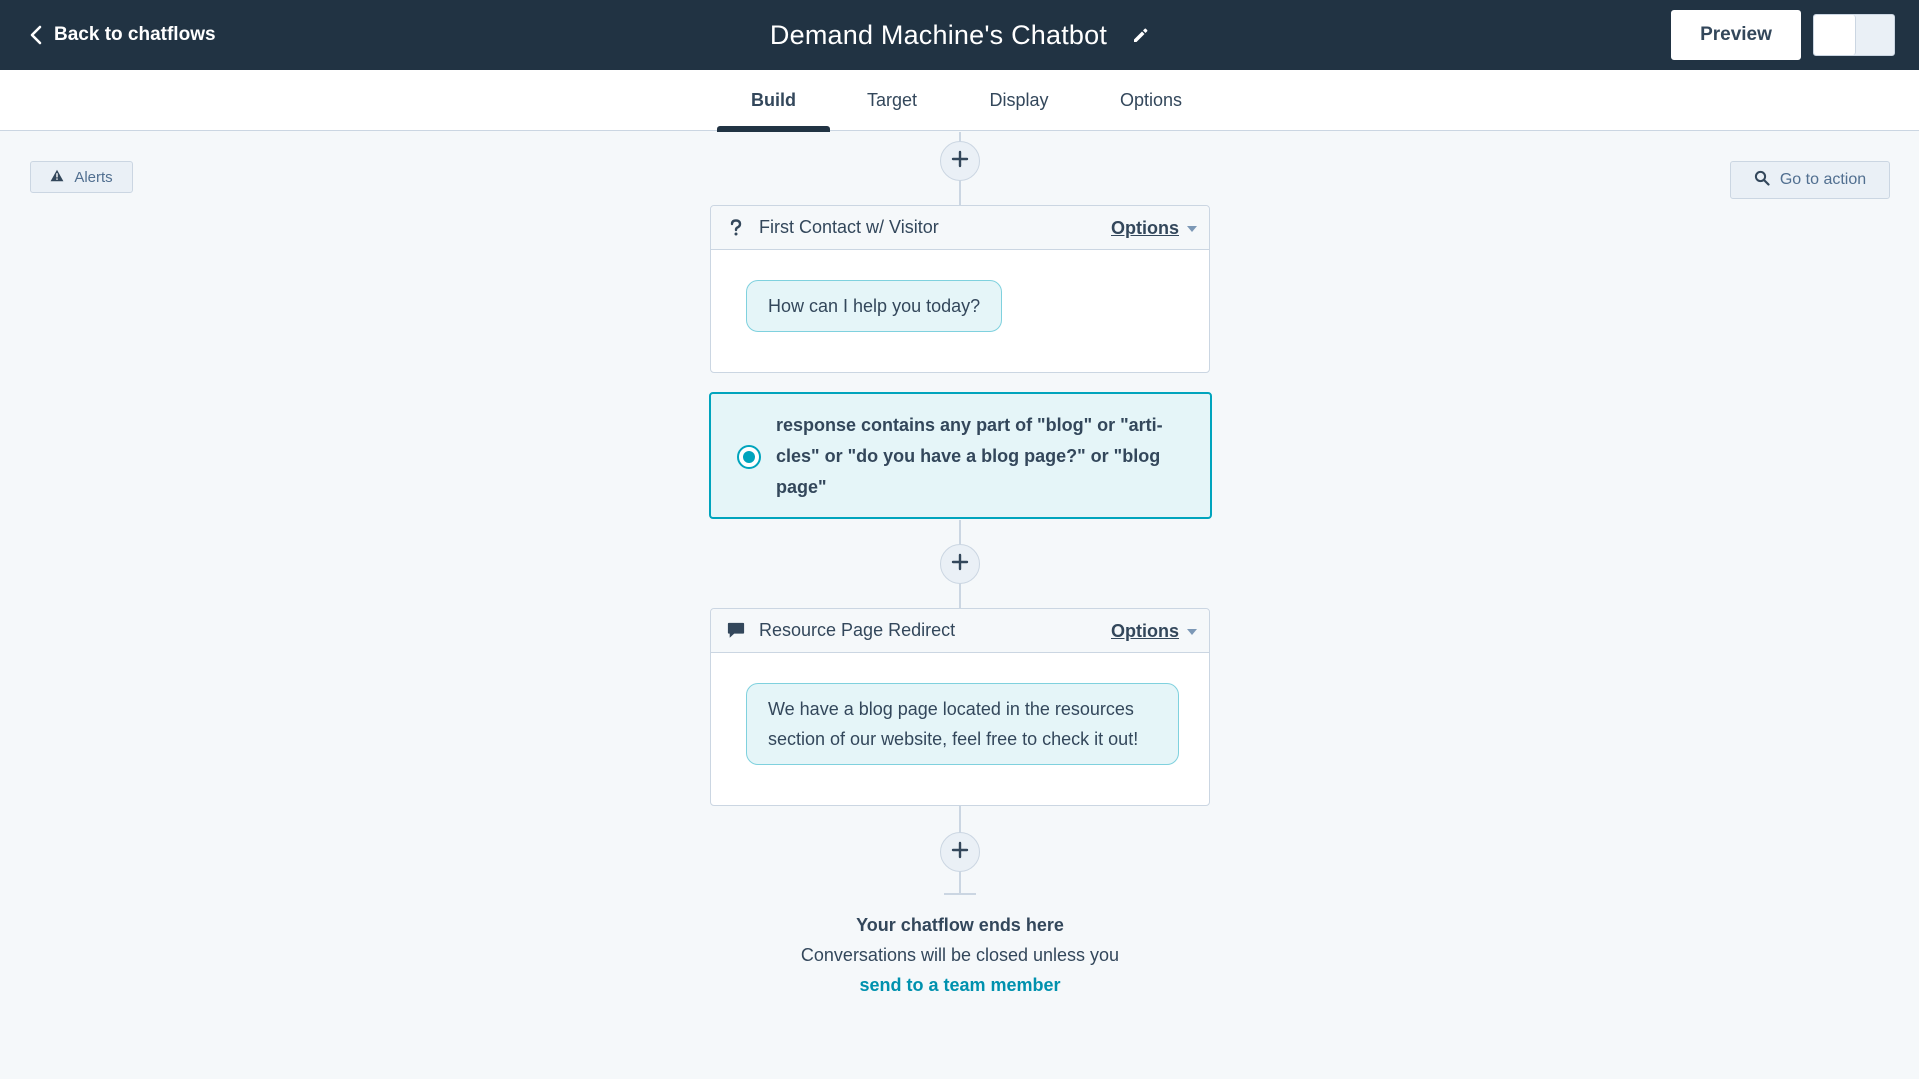  Describe the element at coordinates (960, 985) in the screenshot. I see `send-to-team-member-link: send to a team member` at that location.